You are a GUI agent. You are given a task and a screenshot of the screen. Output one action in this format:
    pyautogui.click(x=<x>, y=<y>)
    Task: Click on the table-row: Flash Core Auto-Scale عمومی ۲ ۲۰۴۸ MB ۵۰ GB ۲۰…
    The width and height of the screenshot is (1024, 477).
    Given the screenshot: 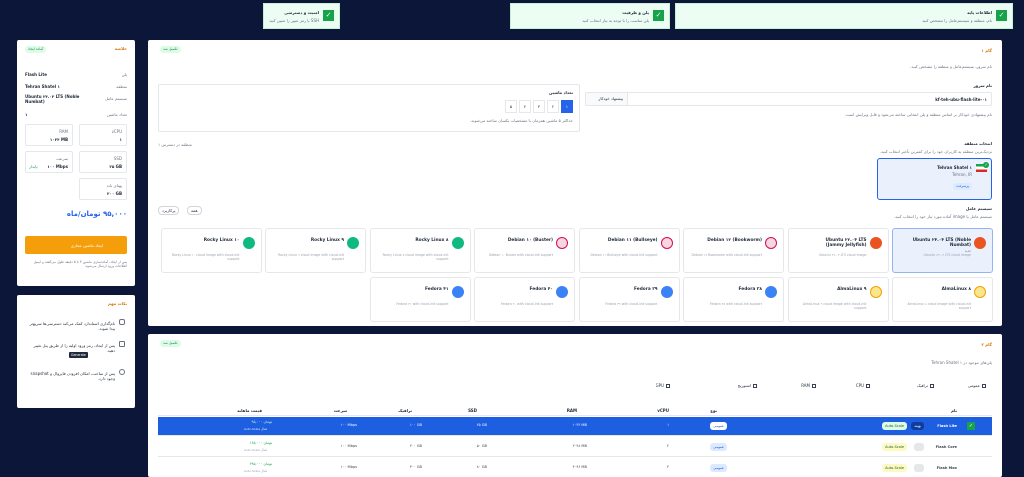 What is the action you would take?
    pyautogui.click(x=575, y=447)
    